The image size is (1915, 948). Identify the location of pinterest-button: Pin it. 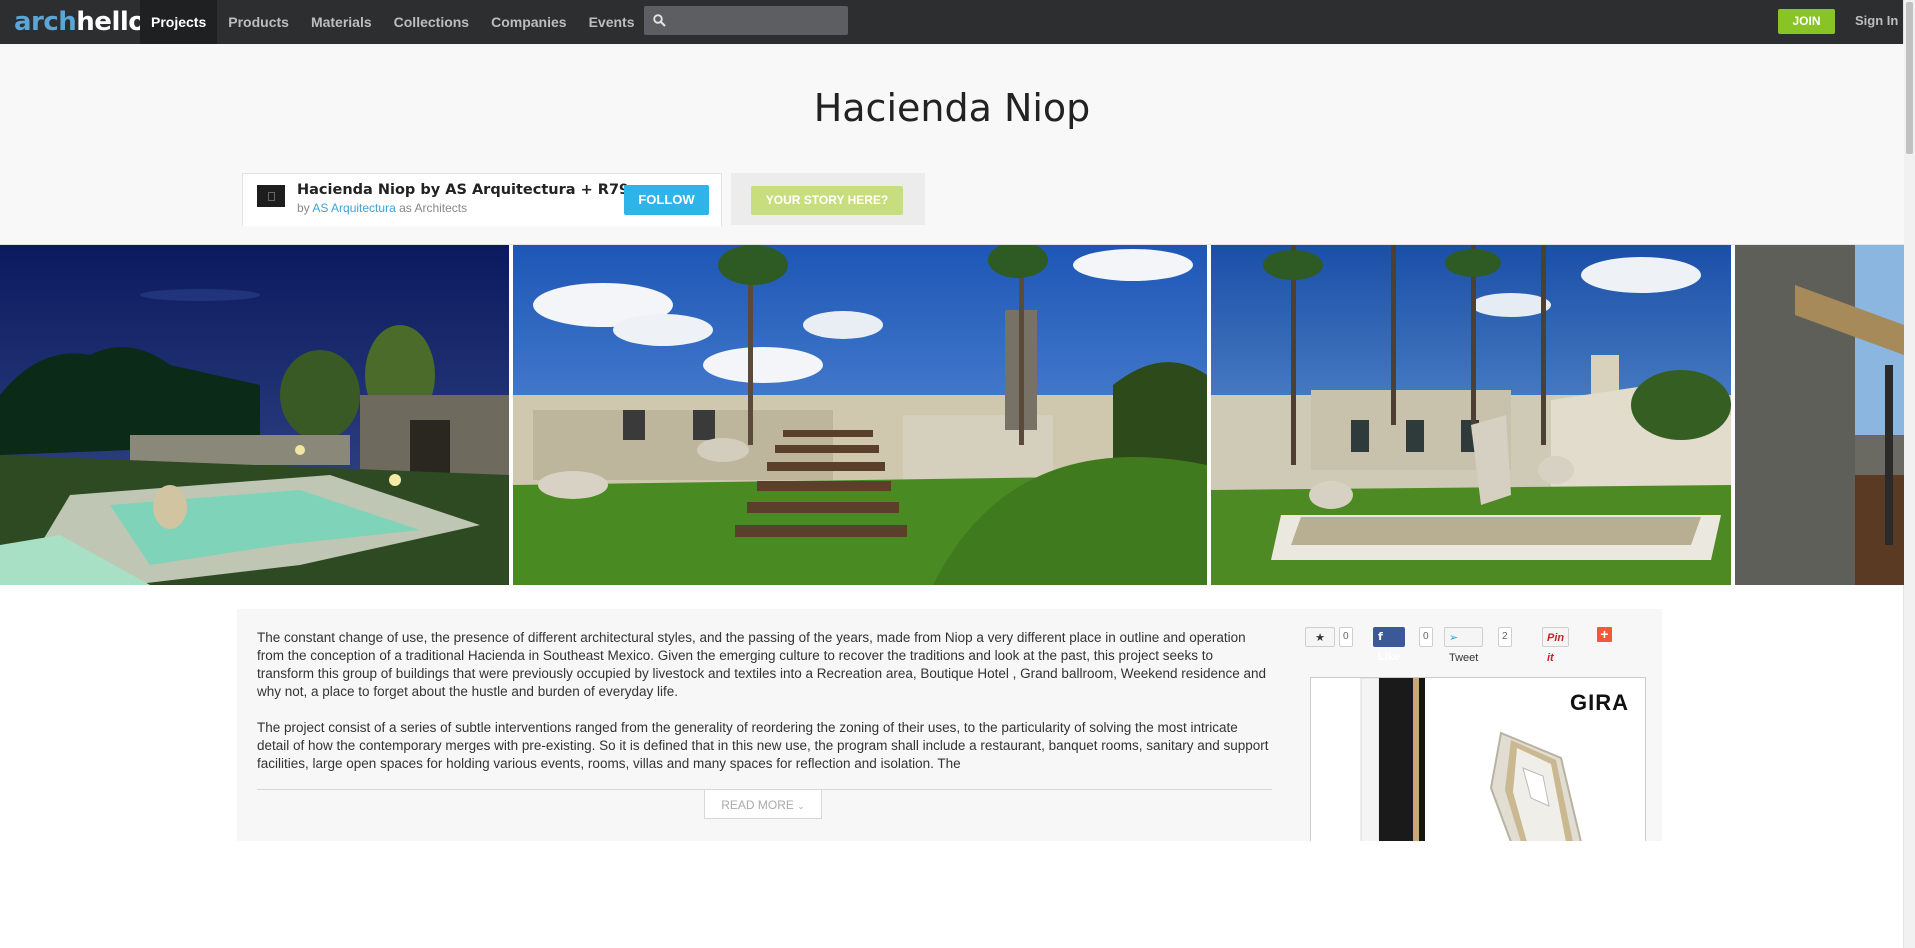
(1556, 645).